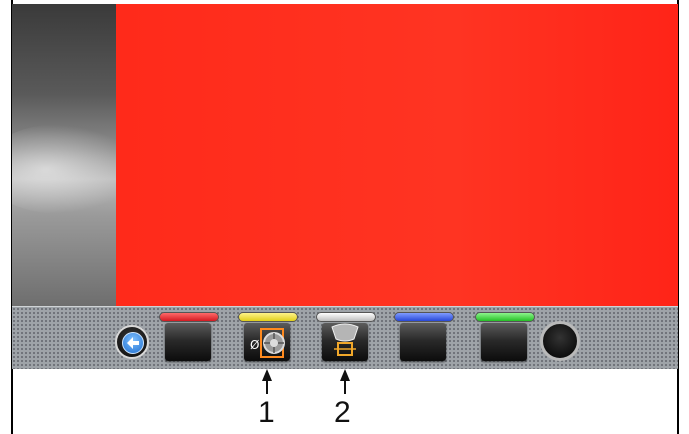 The width and height of the screenshot is (689, 434). I want to click on callout-1-label: 1, so click(266, 412).